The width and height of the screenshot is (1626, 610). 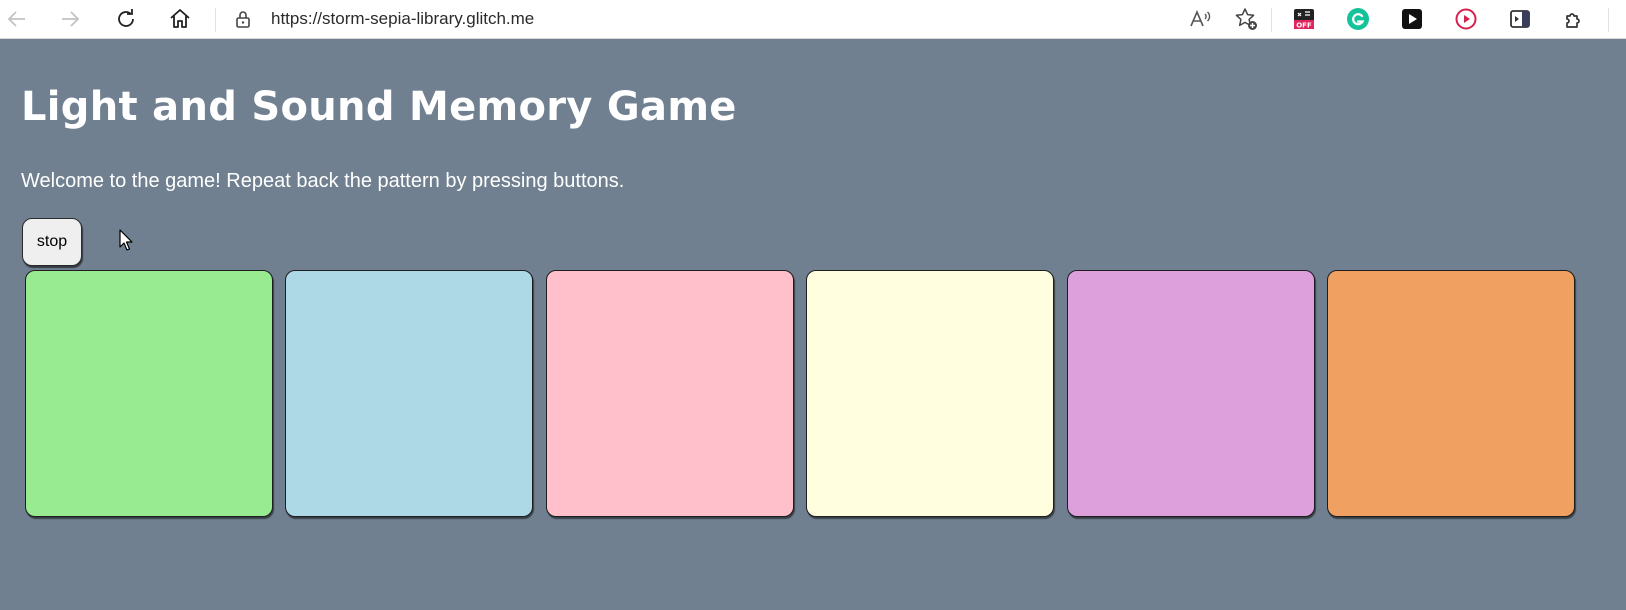 I want to click on grammarly-extension-icon, so click(x=1358, y=19).